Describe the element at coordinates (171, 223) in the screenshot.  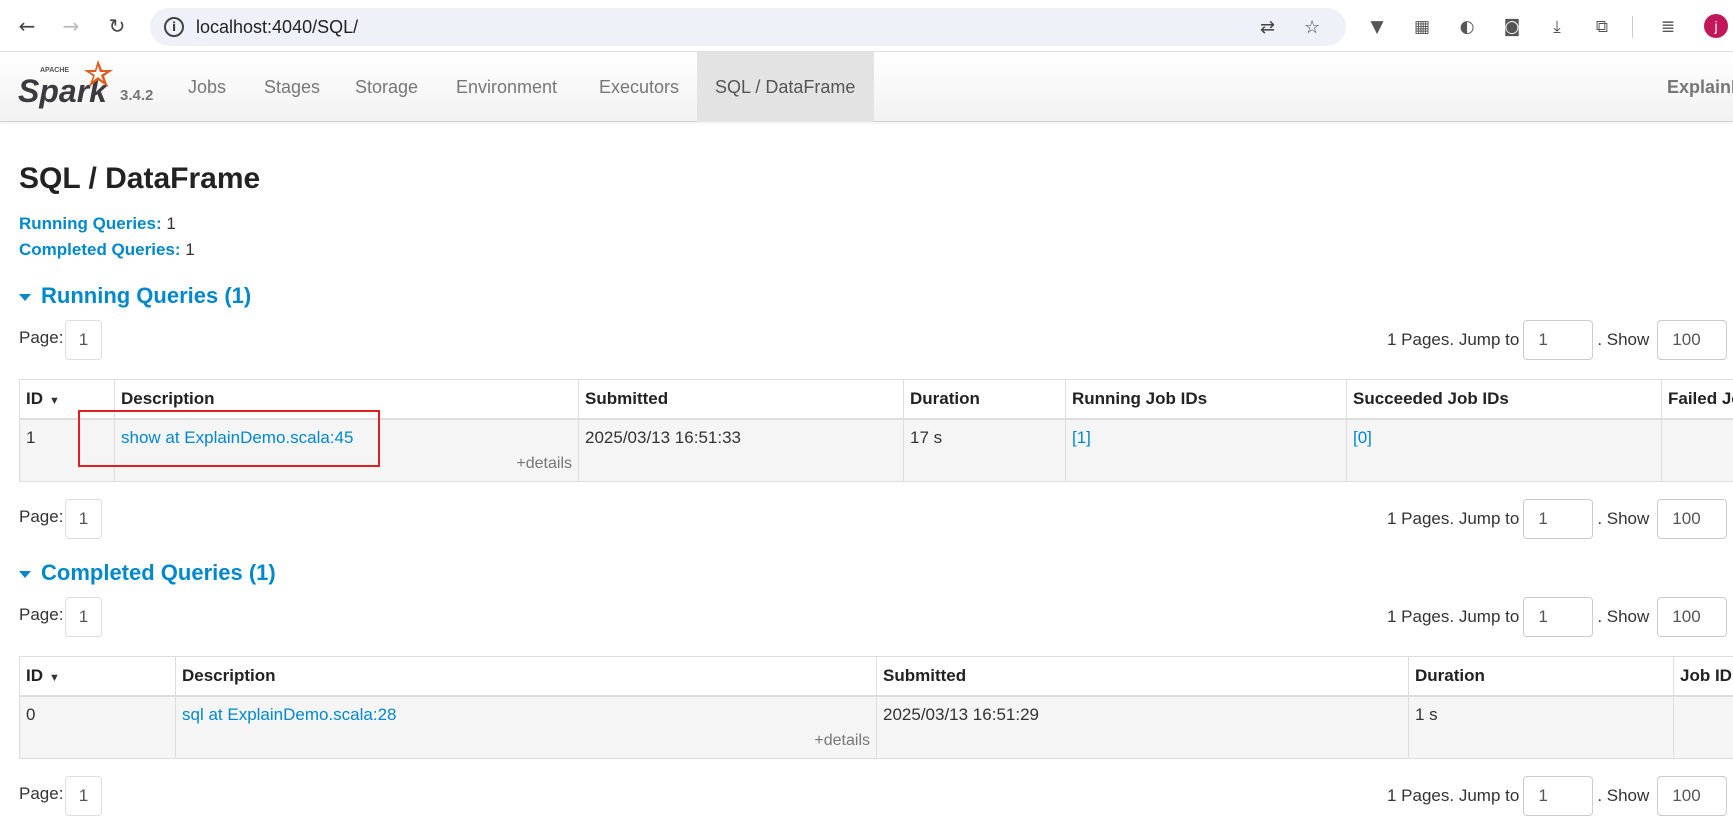
I see `running-summary-count: 1` at that location.